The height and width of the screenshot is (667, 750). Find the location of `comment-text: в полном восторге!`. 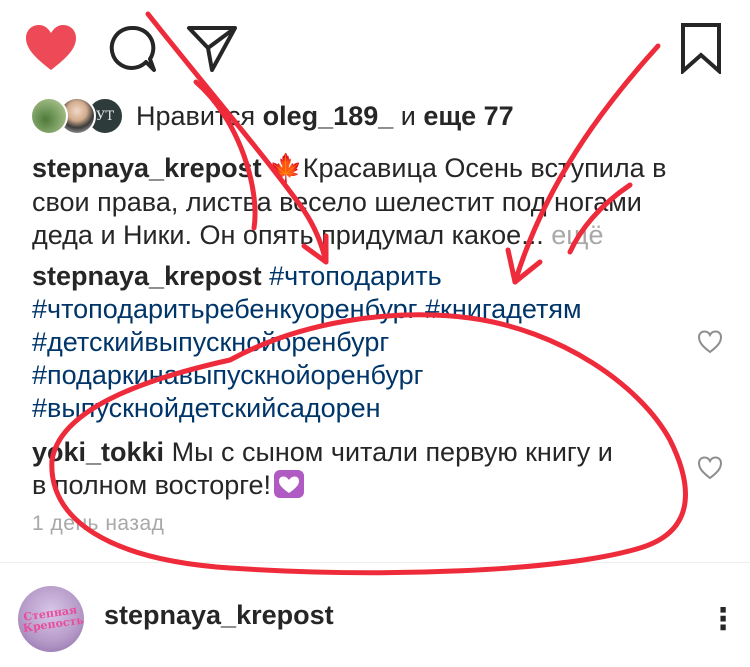

comment-text: в полном восторге! is located at coordinates (152, 485).